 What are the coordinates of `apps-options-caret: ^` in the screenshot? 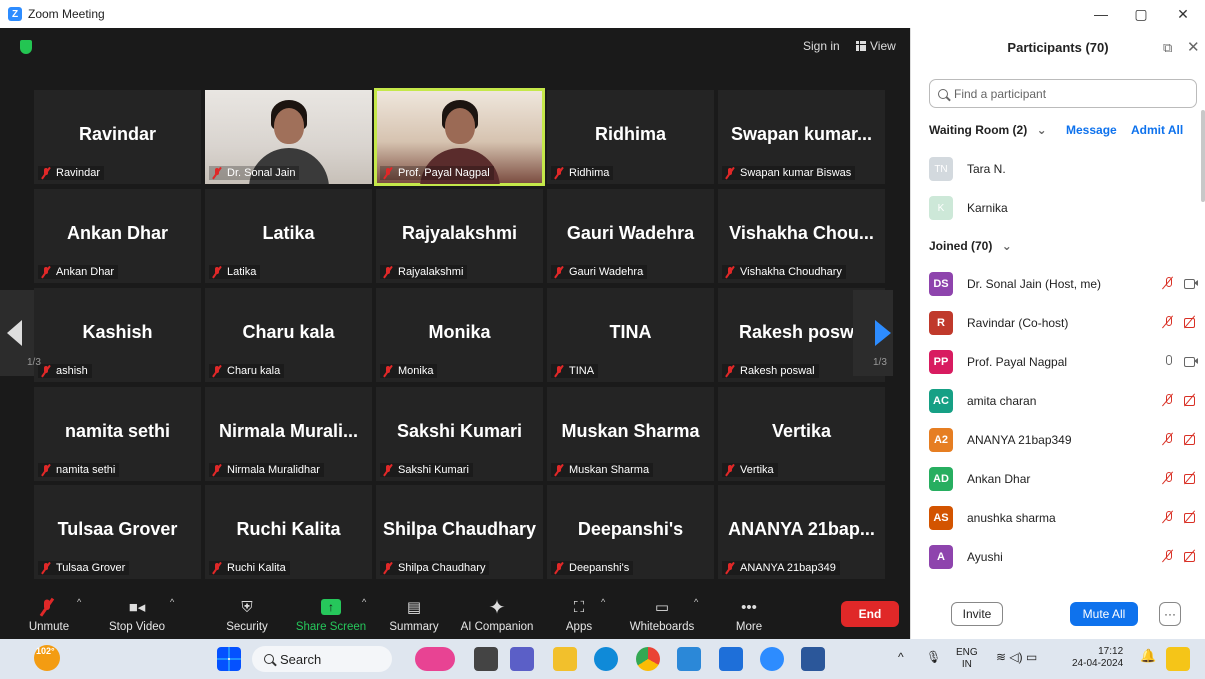 It's located at (603, 602).